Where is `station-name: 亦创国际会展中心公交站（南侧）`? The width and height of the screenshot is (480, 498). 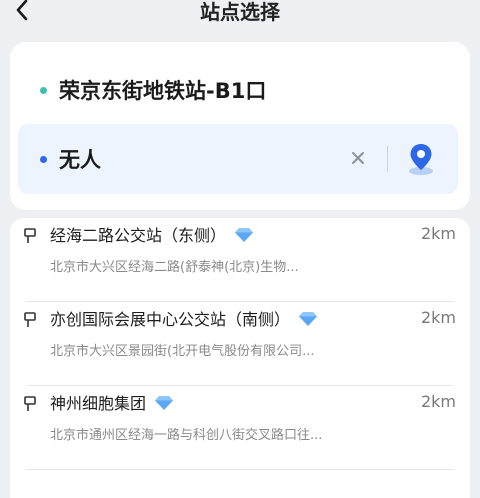 station-name: 亦创国际会展中心公交站（南侧） is located at coordinates (184, 318).